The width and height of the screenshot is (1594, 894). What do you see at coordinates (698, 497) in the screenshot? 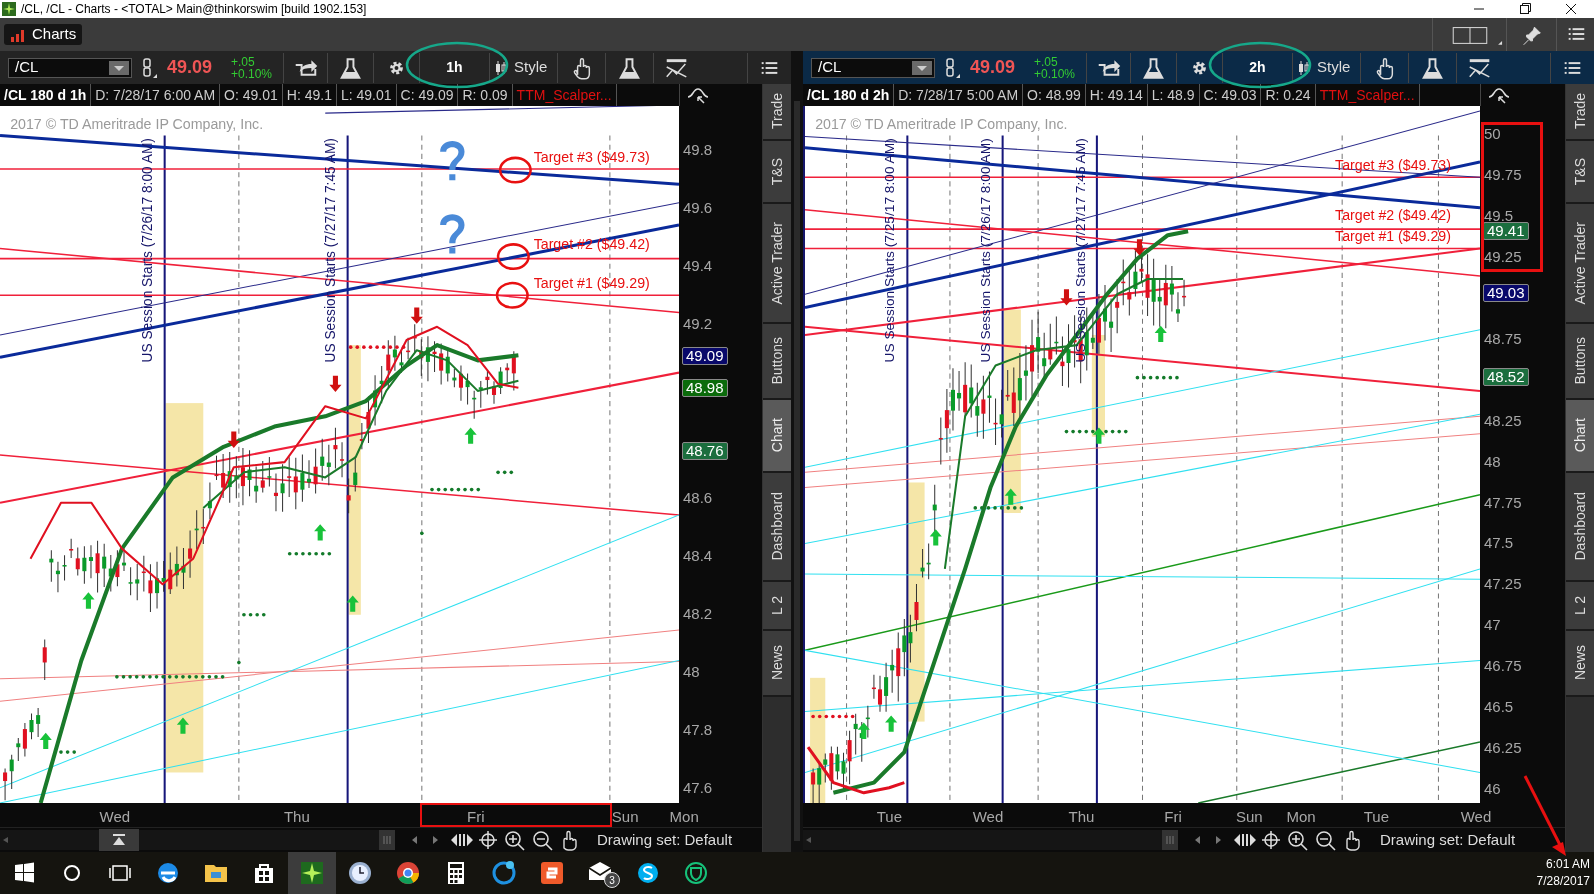
I see `price-tick: 48.6` at bounding box center [698, 497].